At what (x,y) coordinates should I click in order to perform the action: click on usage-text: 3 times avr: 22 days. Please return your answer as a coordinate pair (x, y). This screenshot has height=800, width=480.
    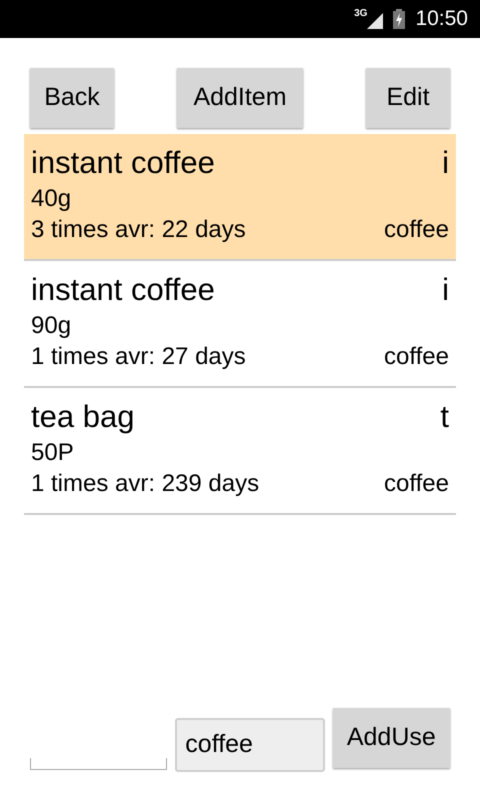
    Looking at the image, I should click on (138, 230).